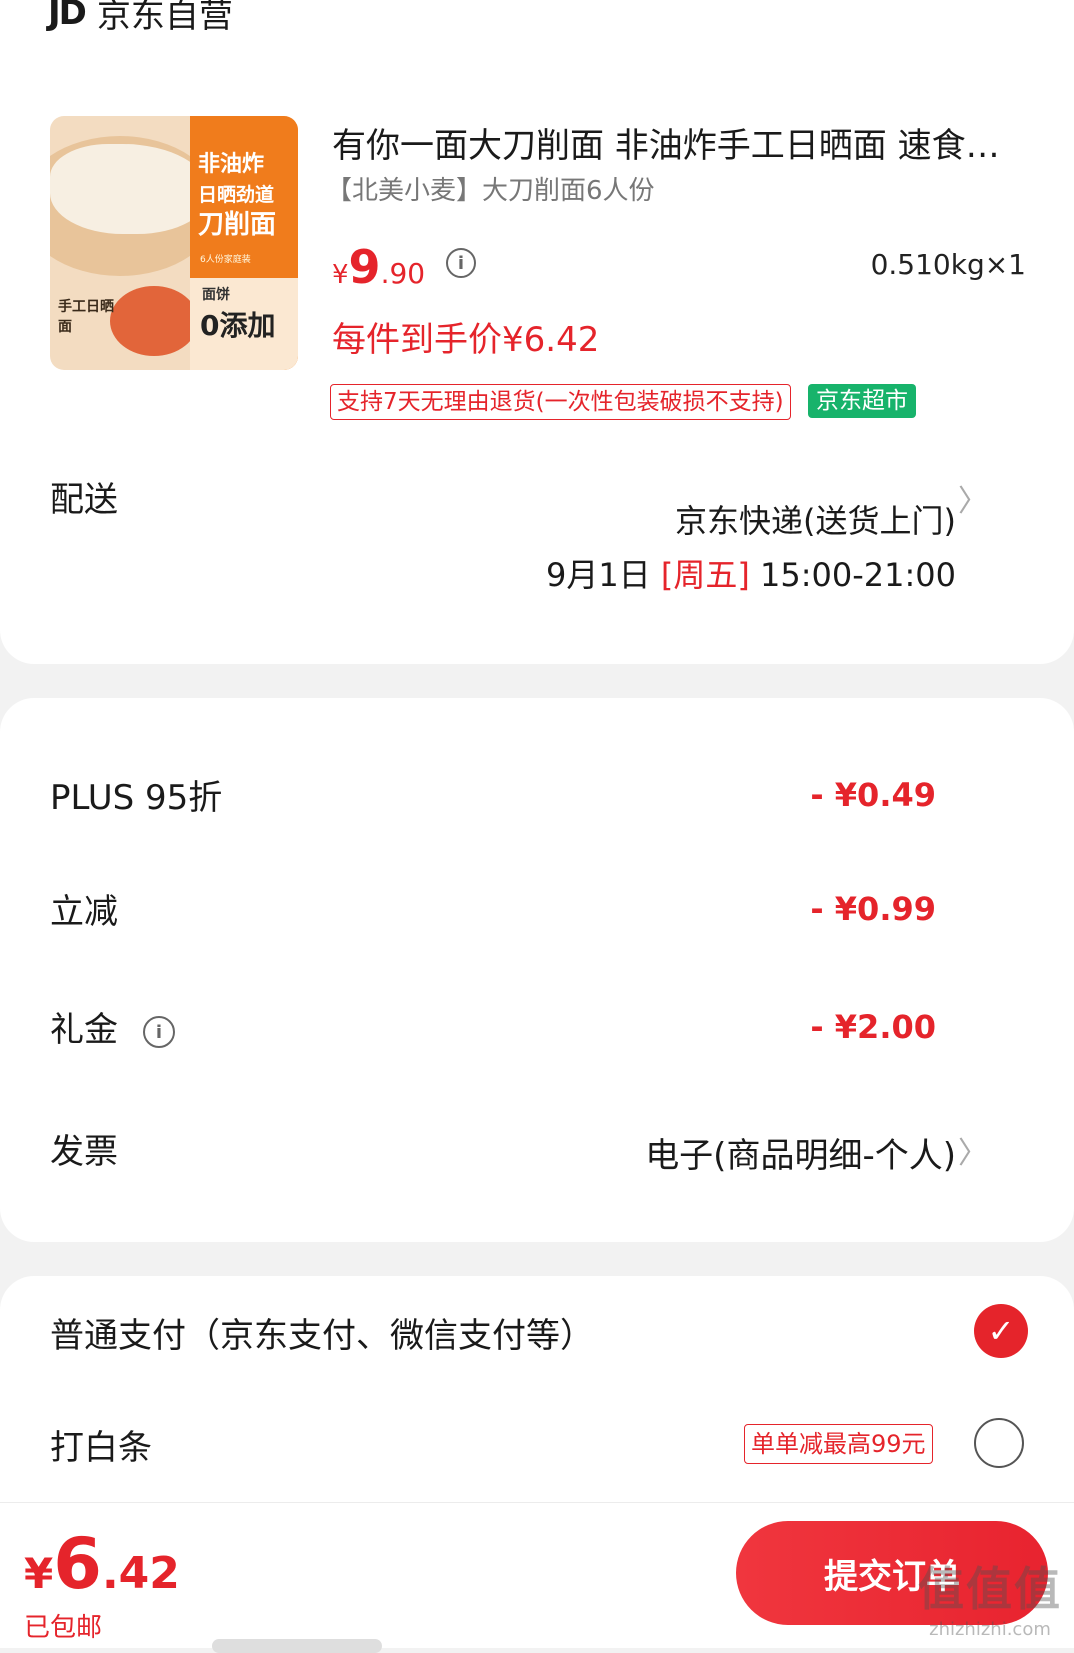 The height and width of the screenshot is (1653, 1074). I want to click on thumbnail-line: 刀削面, so click(237, 225).